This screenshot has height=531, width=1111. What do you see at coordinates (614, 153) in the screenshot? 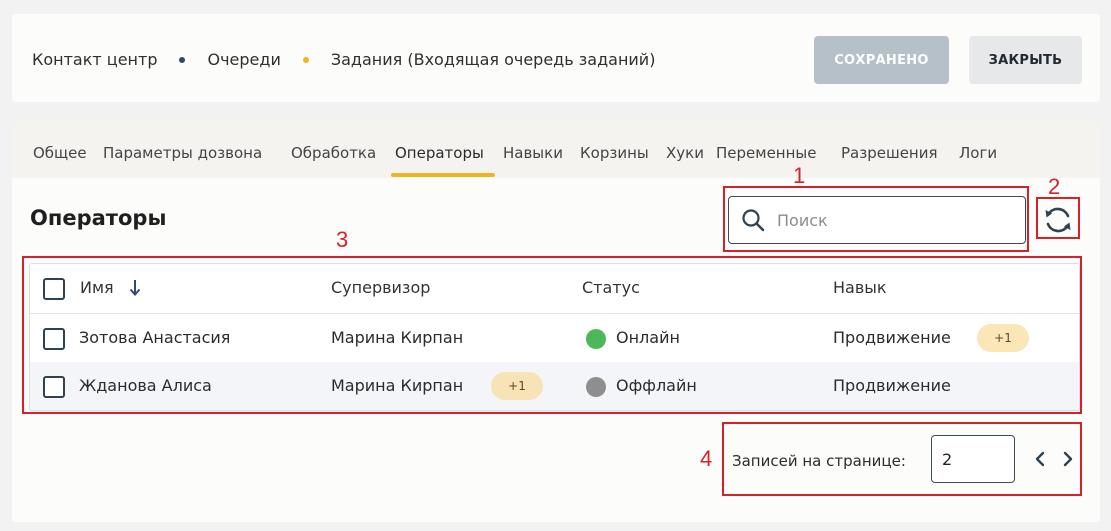
I see `tab-baskets: Корзины` at bounding box center [614, 153].